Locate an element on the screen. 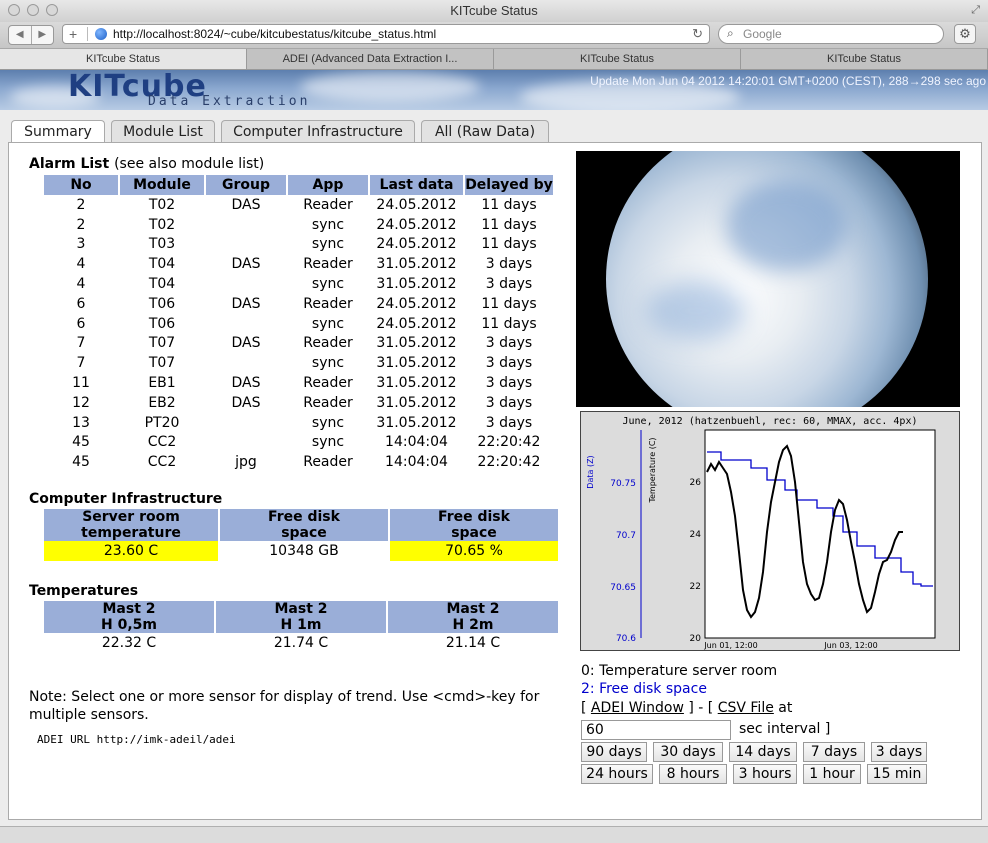 This screenshot has width=988, height=843. bracket-text: [ is located at coordinates (584, 708).